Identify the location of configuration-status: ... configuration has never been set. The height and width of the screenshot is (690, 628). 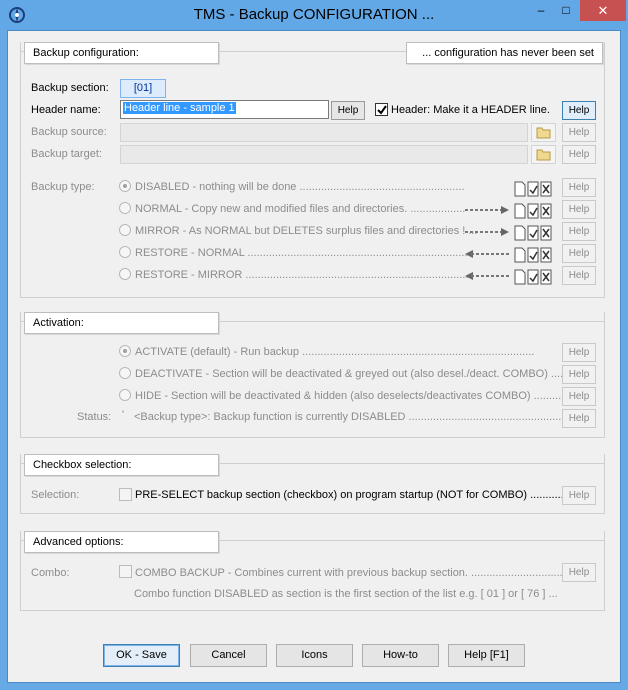
(504, 53).